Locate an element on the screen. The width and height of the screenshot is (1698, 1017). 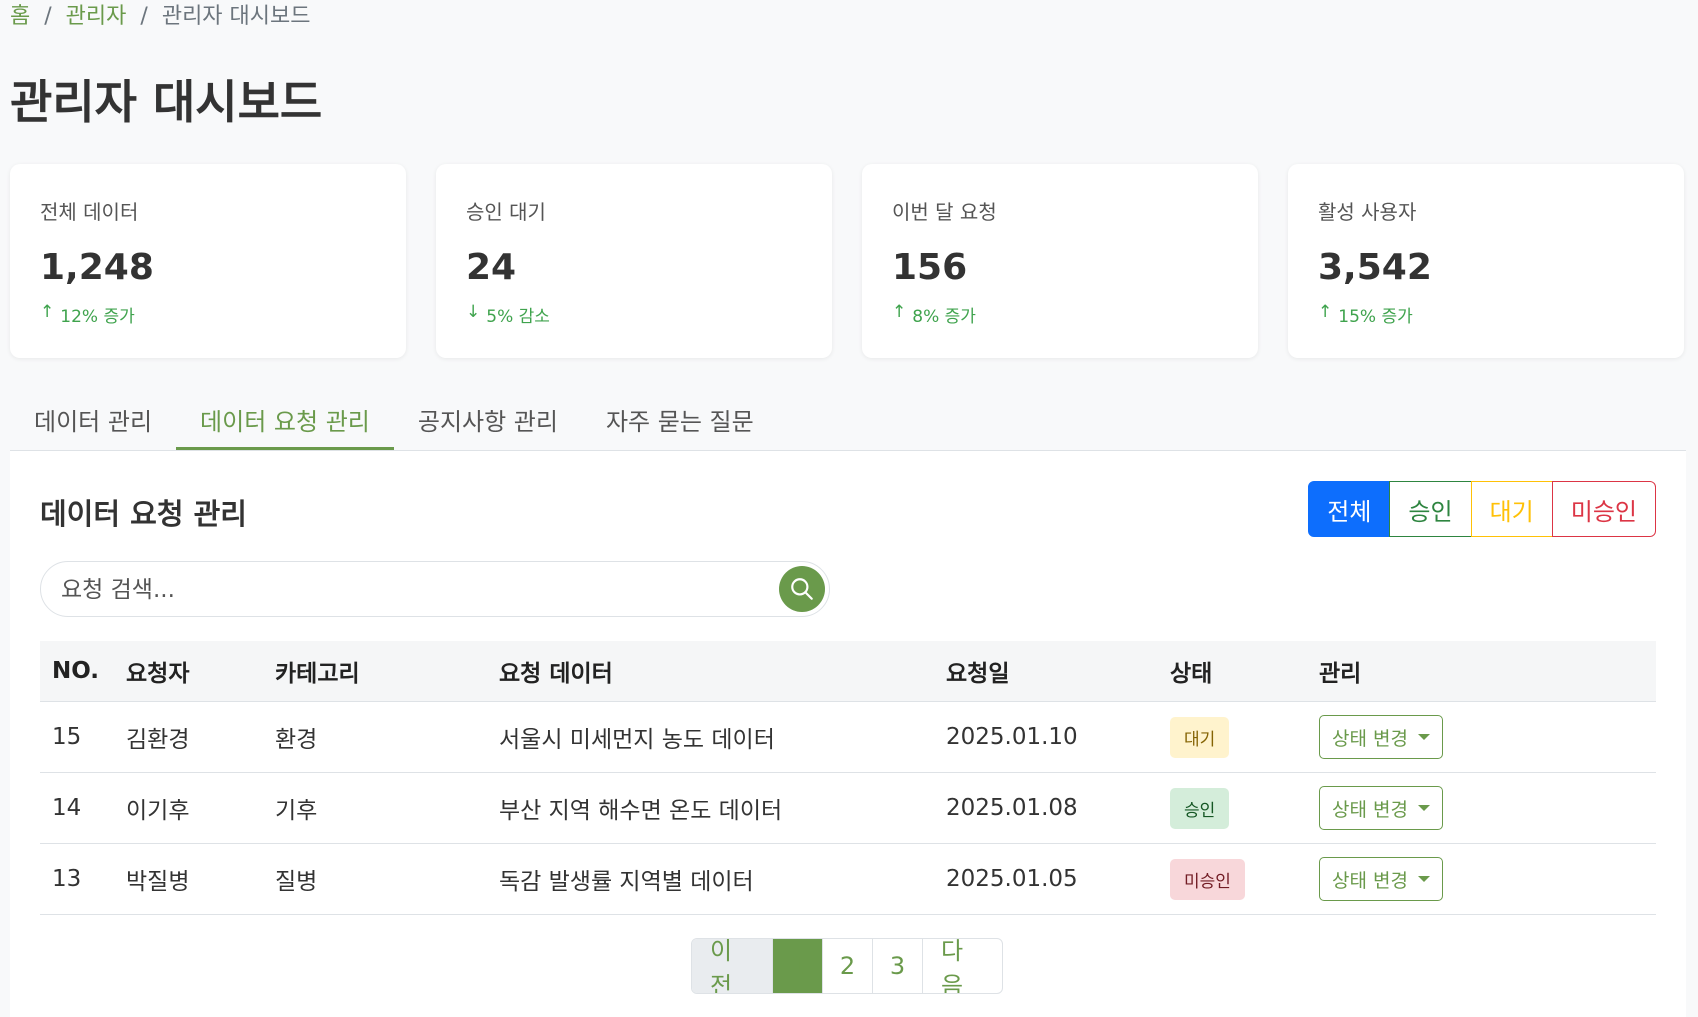
breadcrumb-admin-link: 관리자 is located at coordinates (96, 17).